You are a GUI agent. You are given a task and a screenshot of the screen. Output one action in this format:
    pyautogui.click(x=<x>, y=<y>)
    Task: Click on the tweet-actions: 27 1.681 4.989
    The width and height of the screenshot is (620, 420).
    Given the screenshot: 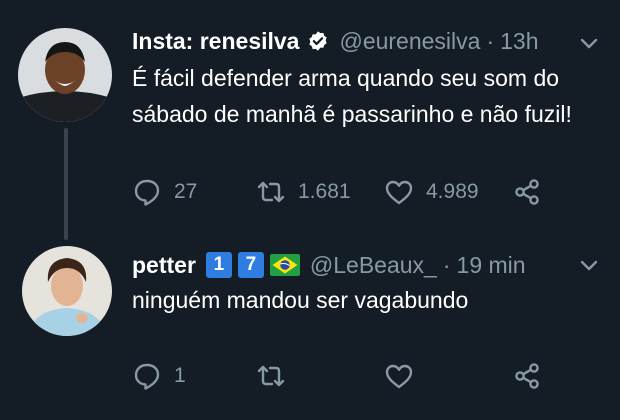 What is the action you would take?
    pyautogui.click(x=342, y=192)
    